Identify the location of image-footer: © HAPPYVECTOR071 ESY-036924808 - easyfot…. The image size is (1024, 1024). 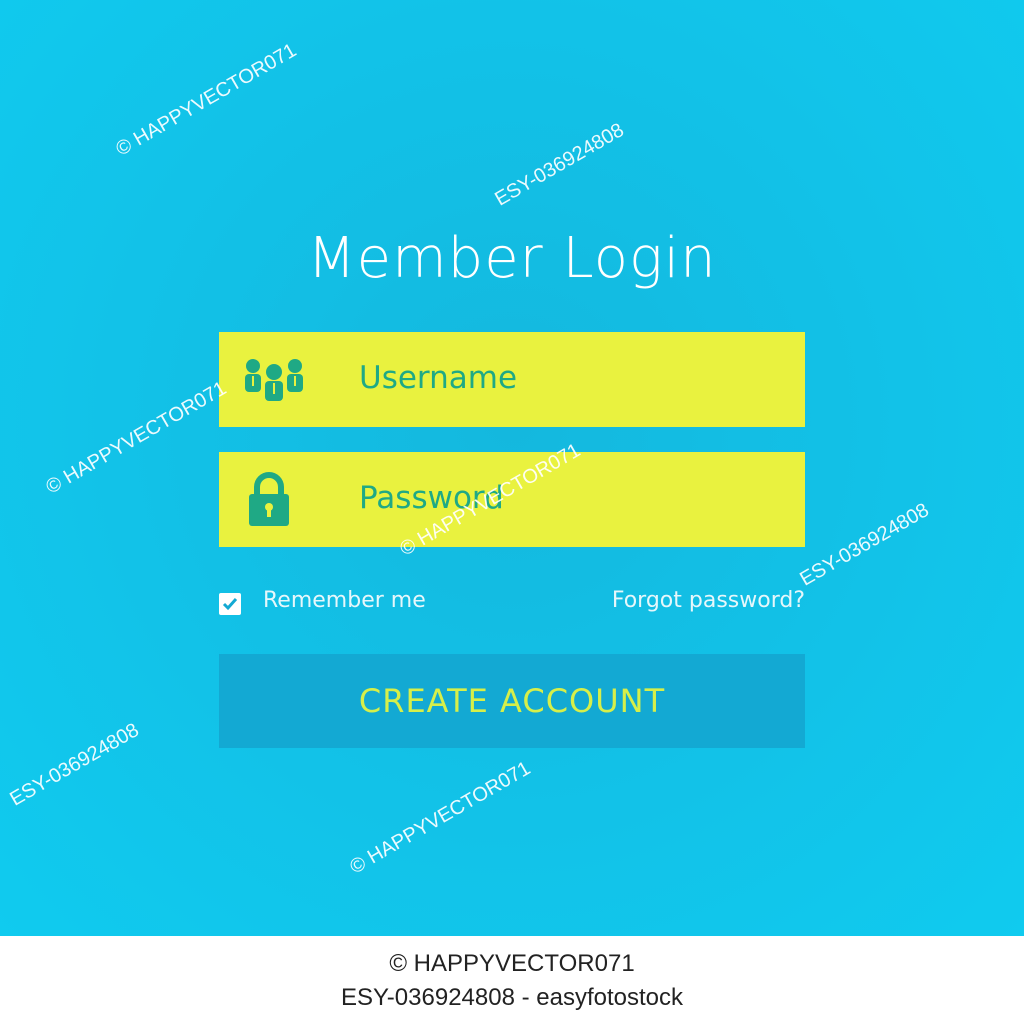
(512, 980).